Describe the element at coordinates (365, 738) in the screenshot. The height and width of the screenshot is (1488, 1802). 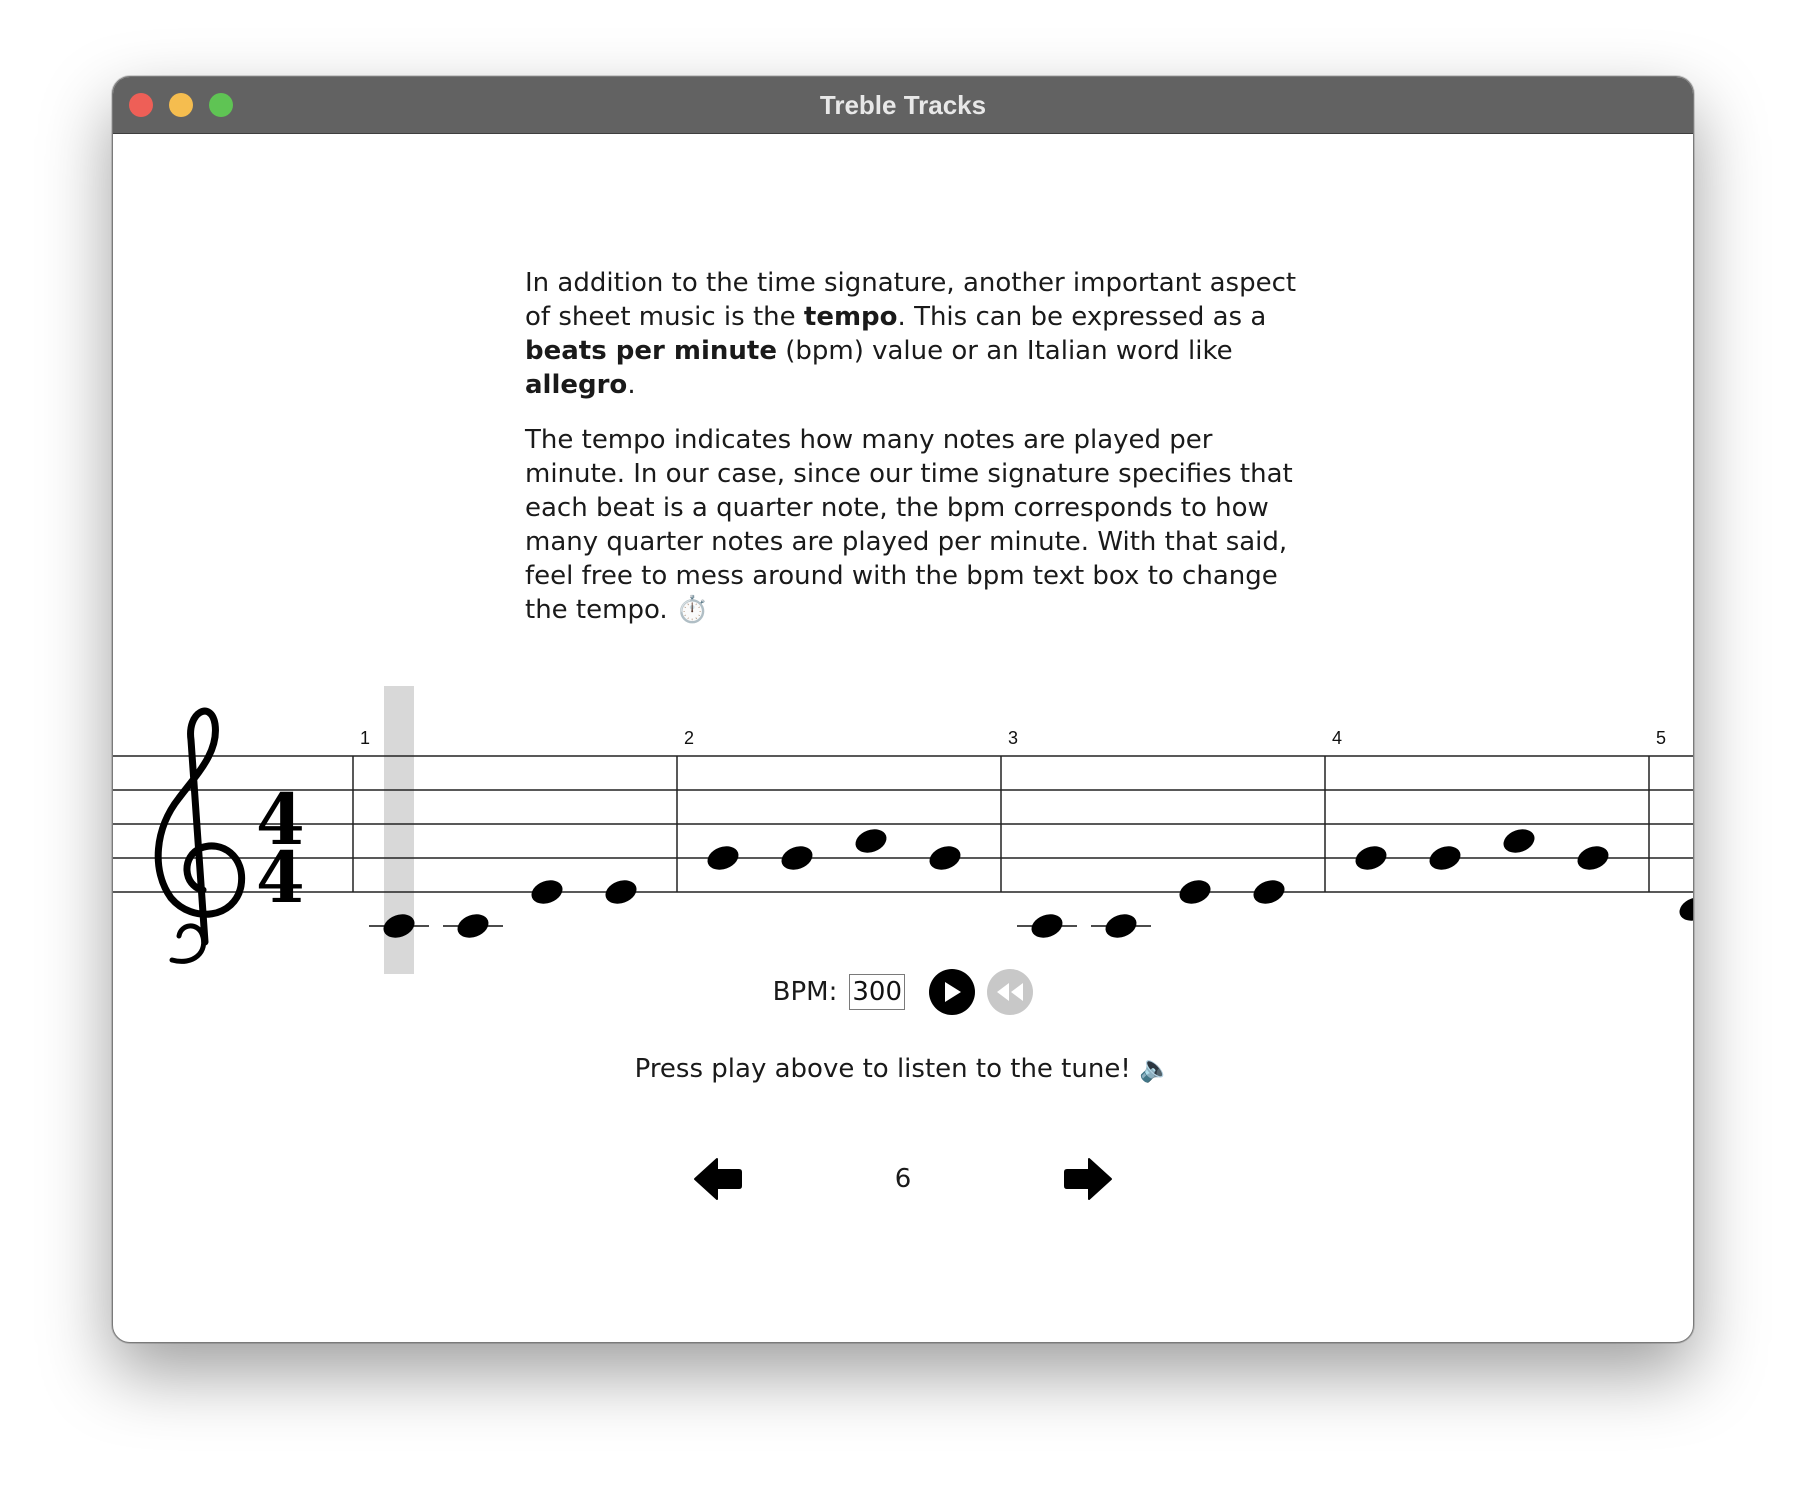
I see `measure-number: 1` at that location.